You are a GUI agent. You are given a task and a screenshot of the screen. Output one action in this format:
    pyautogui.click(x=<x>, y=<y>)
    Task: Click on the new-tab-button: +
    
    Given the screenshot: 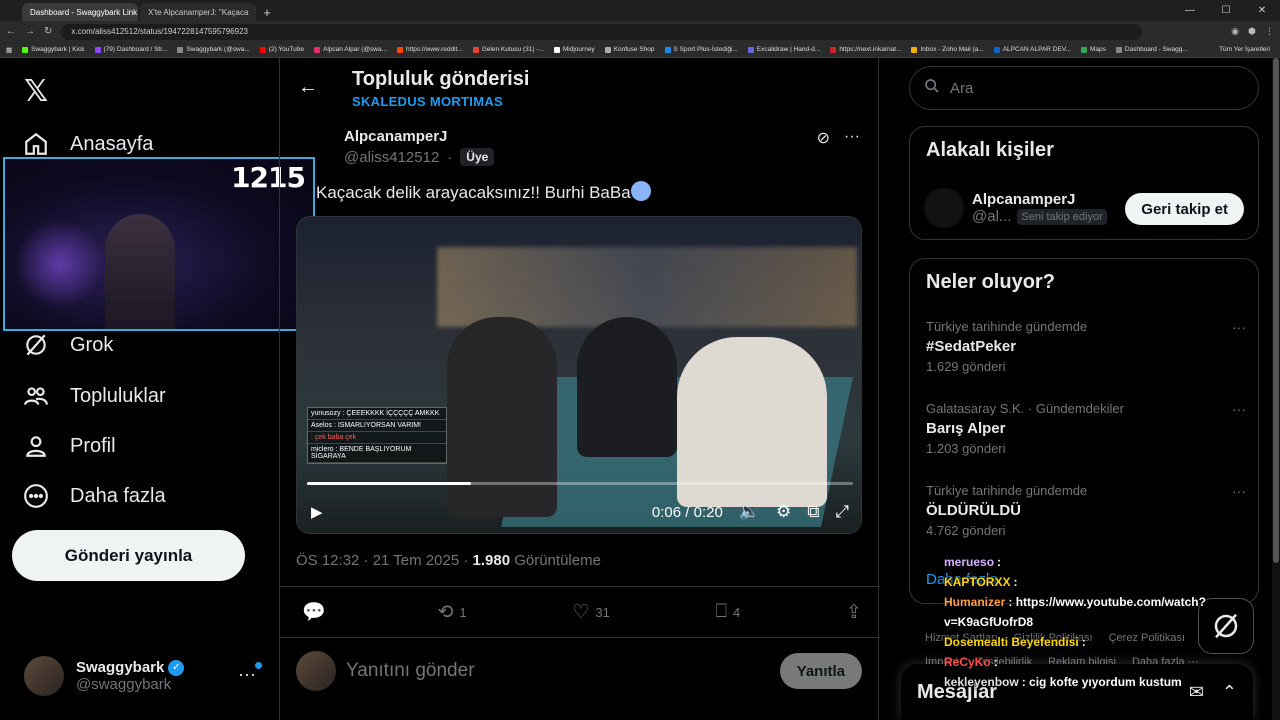 What is the action you would take?
    pyautogui.click(x=267, y=12)
    